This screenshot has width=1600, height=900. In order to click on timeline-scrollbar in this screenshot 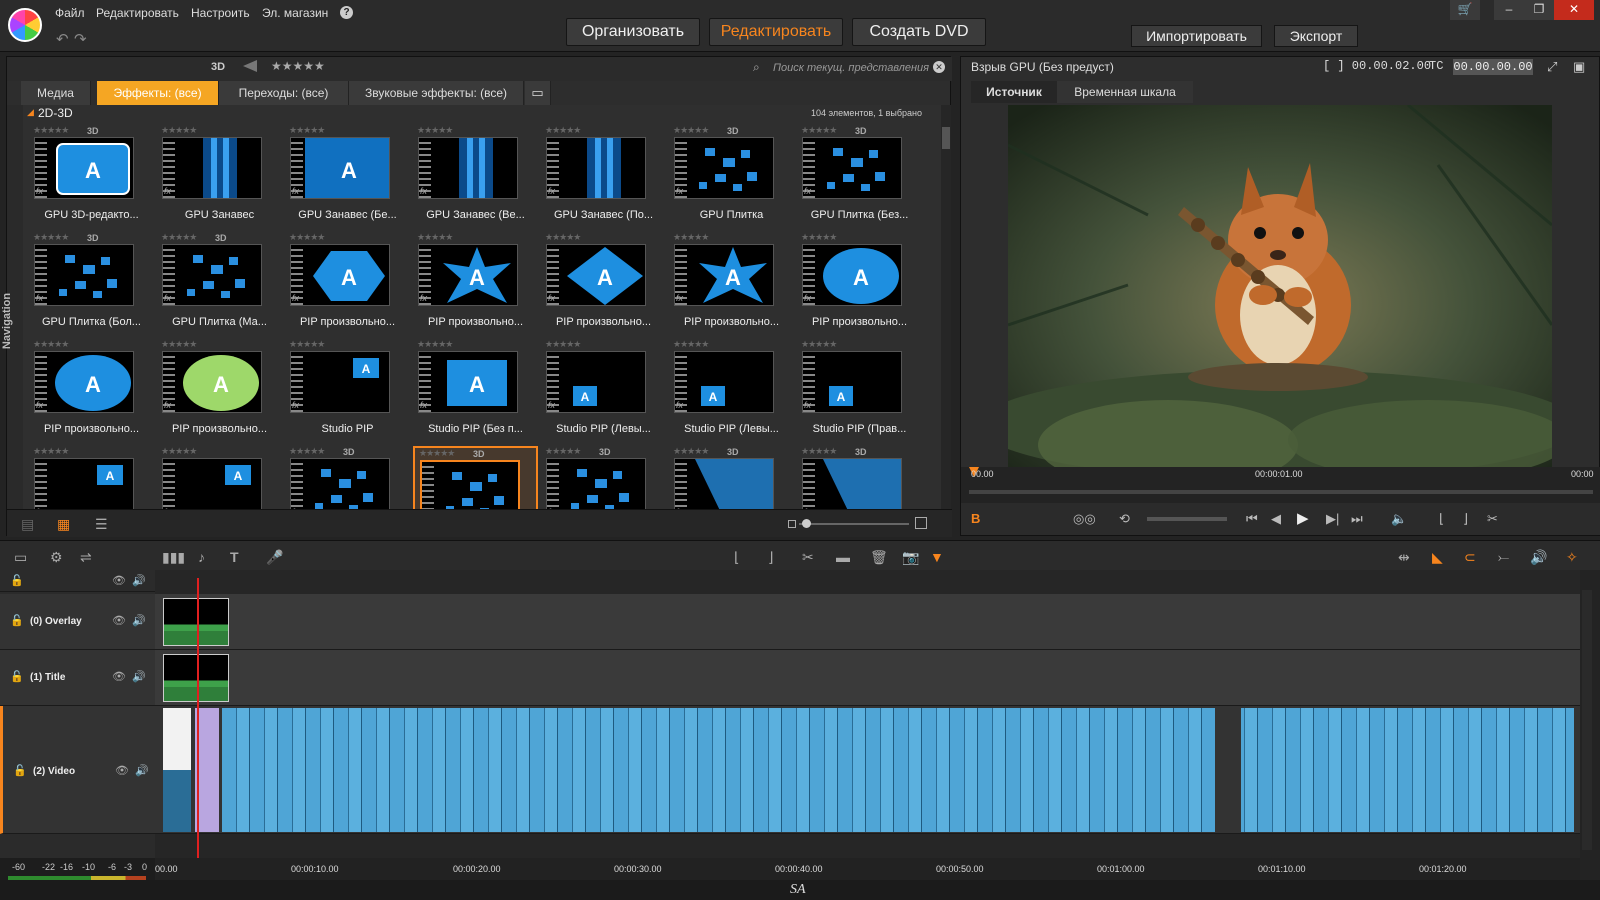, I will do `click(1587, 720)`.